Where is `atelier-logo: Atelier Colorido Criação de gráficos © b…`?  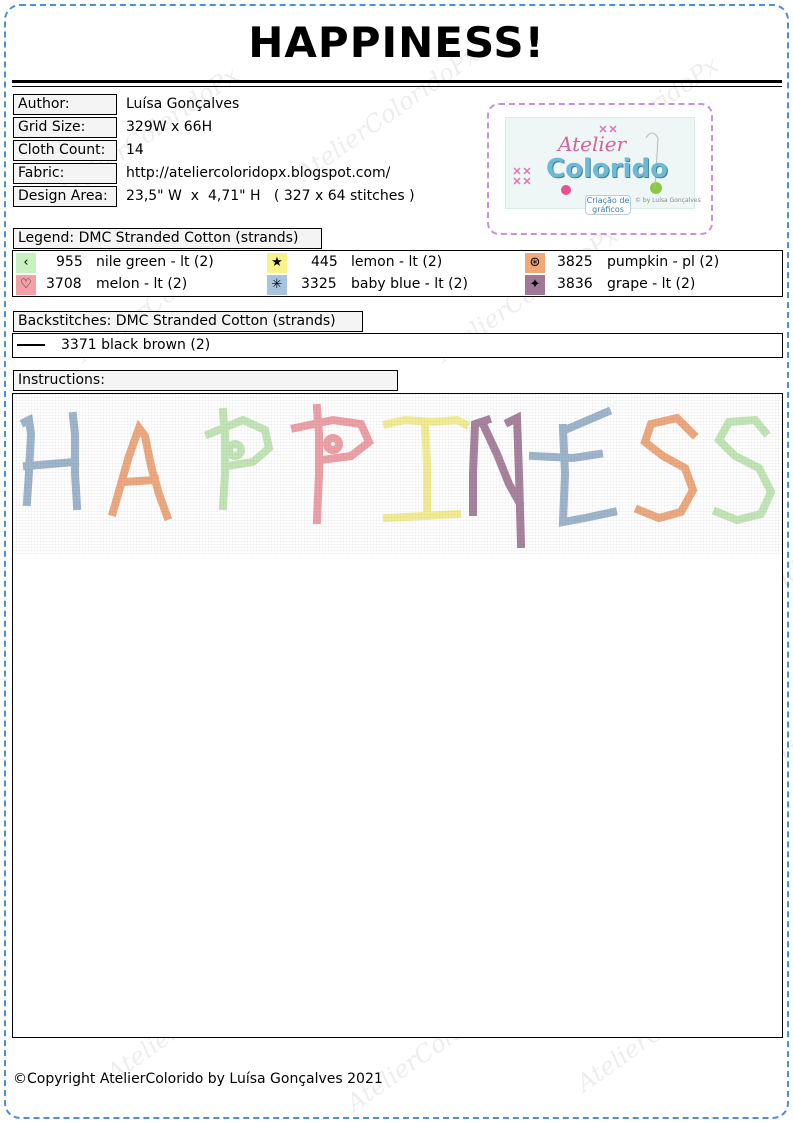
atelier-logo: Atelier Colorido Criação de gráficos © b… is located at coordinates (600, 169).